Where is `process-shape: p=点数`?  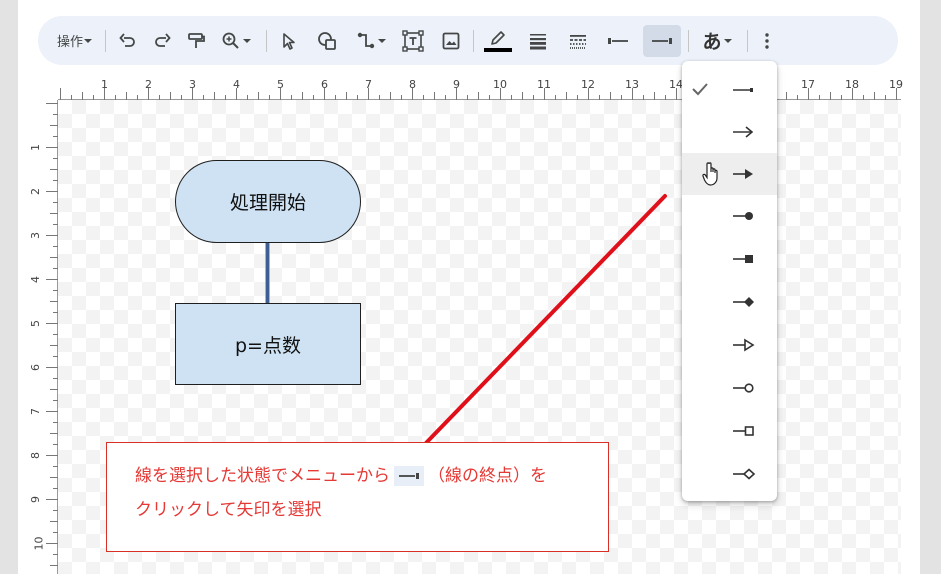 process-shape: p=点数 is located at coordinates (268, 344).